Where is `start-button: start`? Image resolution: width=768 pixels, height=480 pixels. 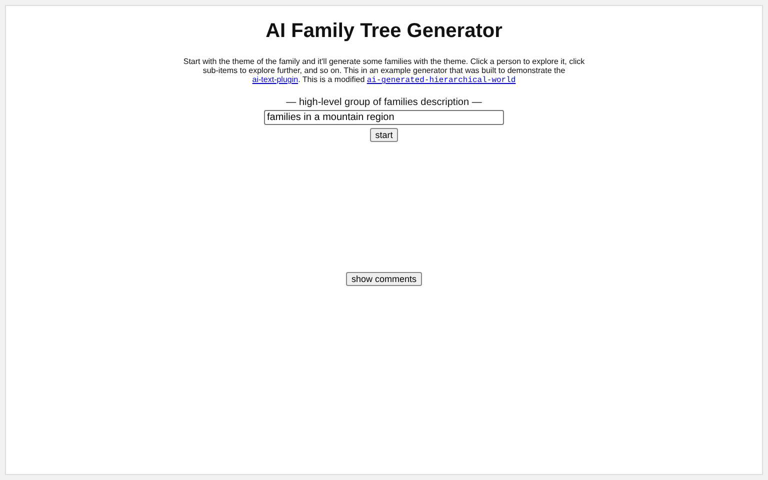
start-button: start is located at coordinates (384, 135).